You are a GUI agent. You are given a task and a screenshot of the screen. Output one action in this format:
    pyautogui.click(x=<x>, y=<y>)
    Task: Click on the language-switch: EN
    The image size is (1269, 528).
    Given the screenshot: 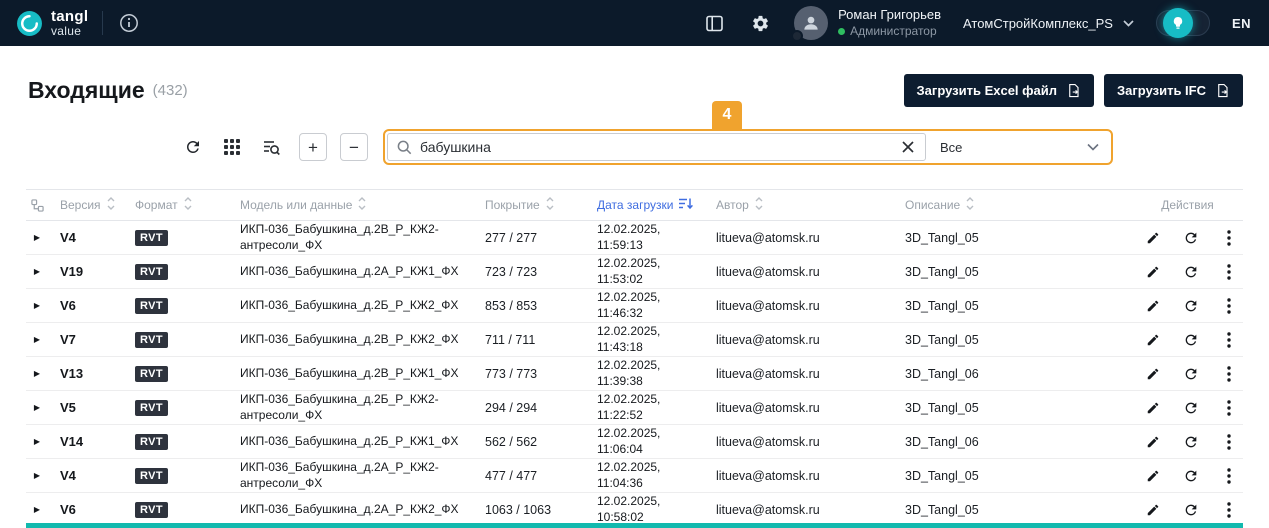 What is the action you would take?
    pyautogui.click(x=1241, y=23)
    